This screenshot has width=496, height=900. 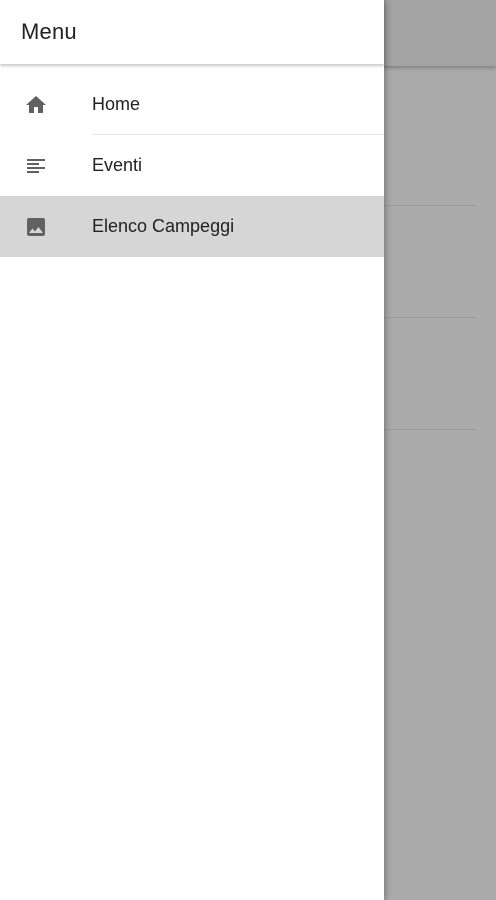 What do you see at coordinates (192, 32) in the screenshot?
I see `drawer-header: Menu` at bounding box center [192, 32].